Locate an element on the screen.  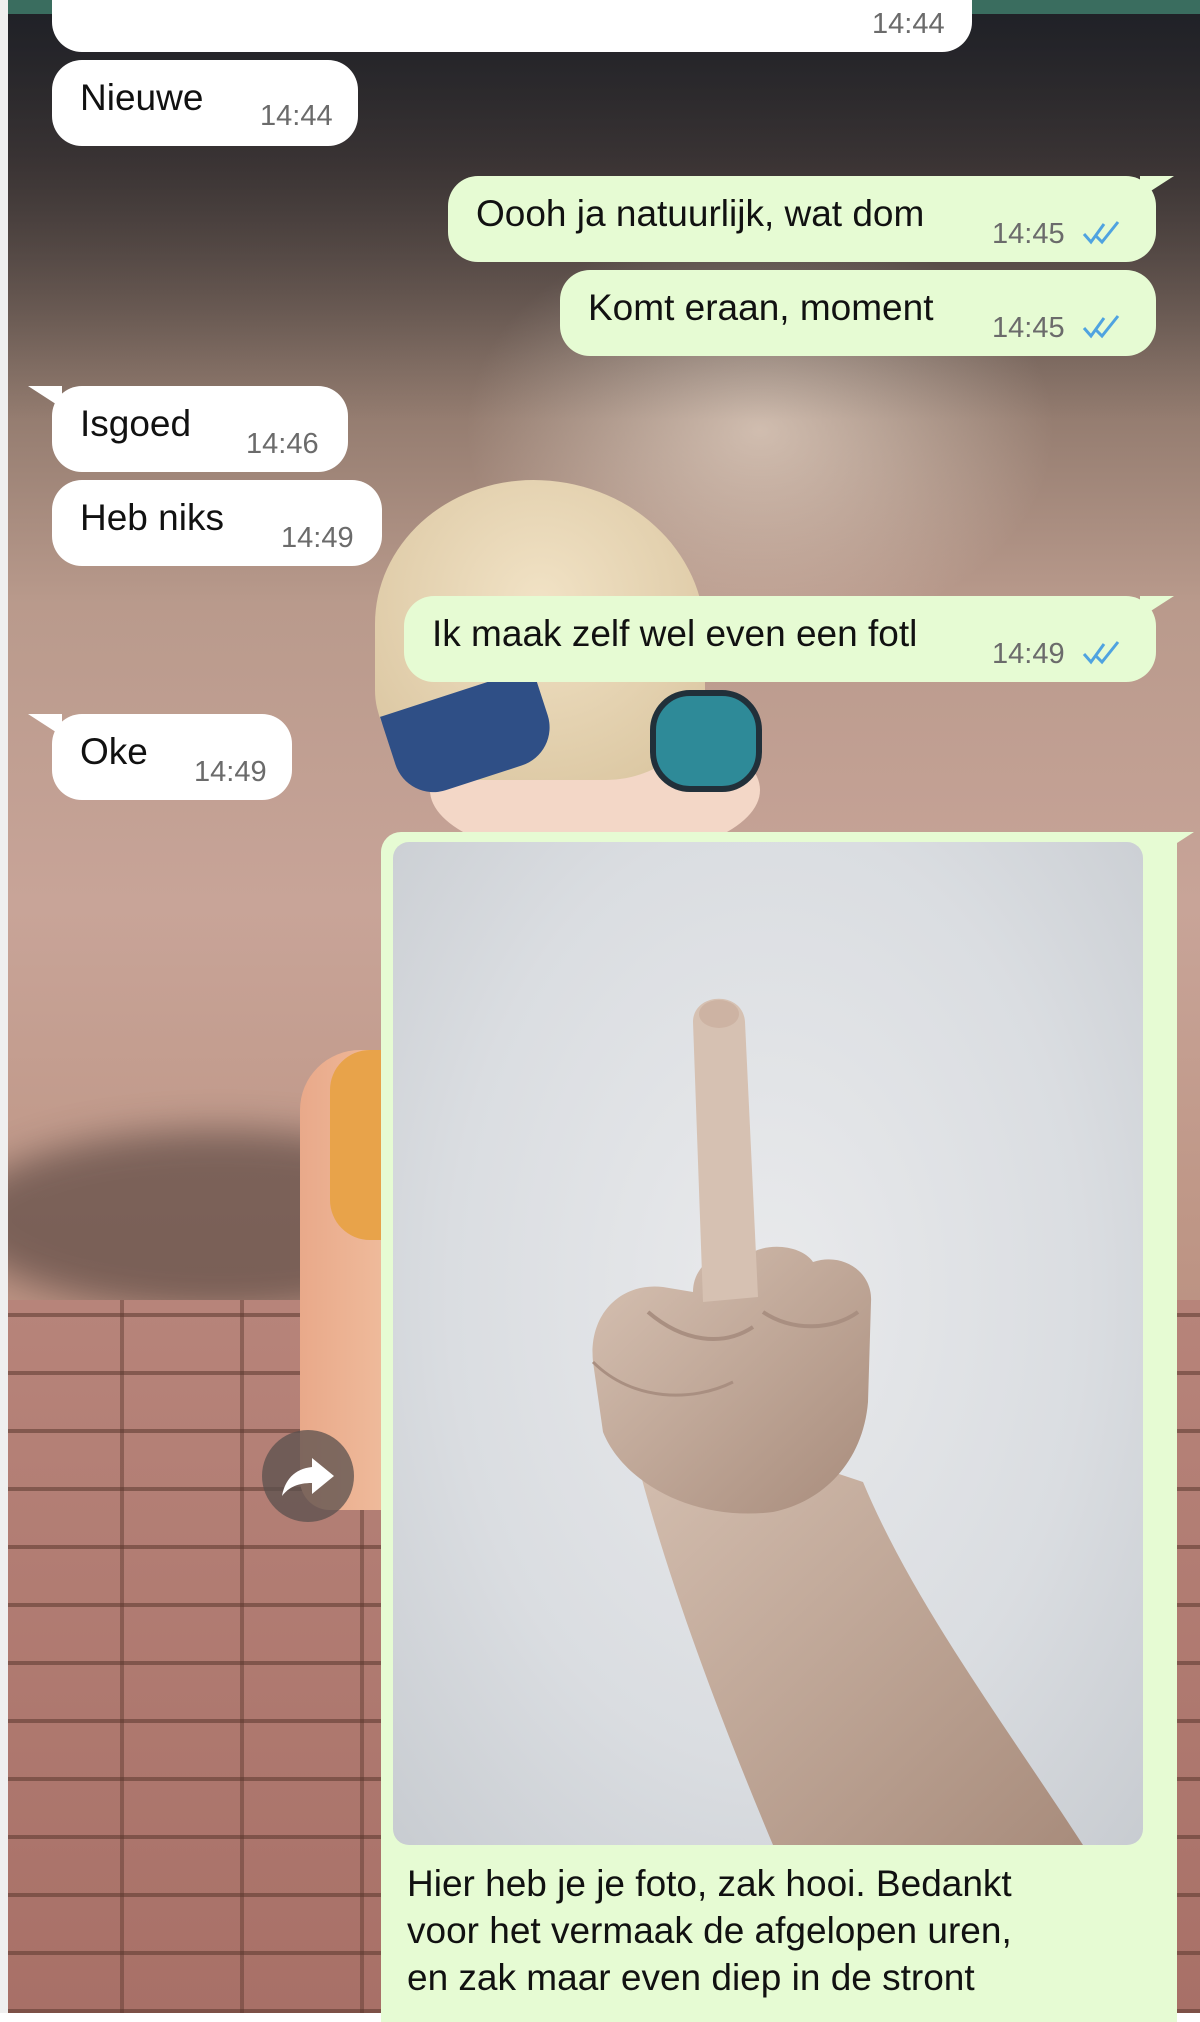
forward-icon is located at coordinates (308, 1476).